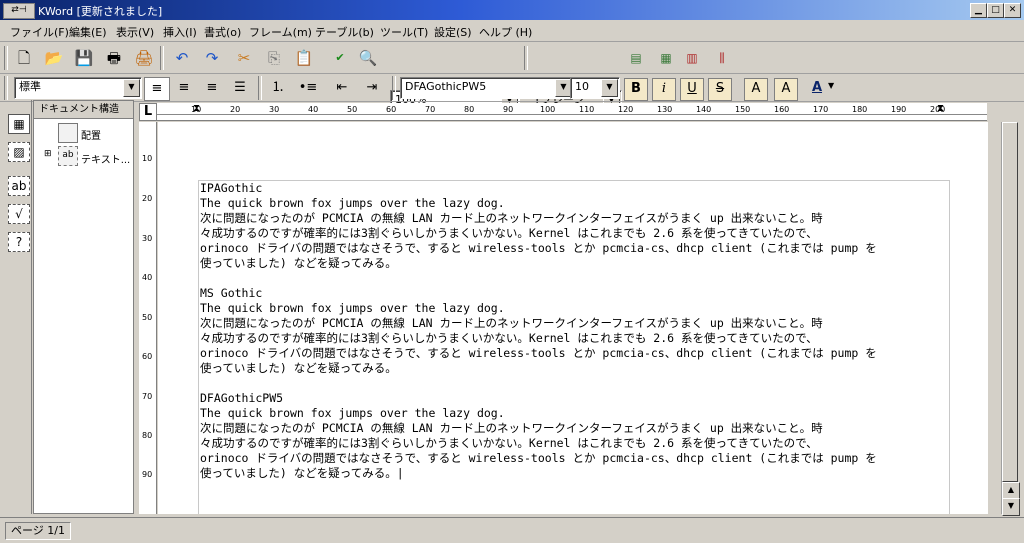 This screenshot has width=1024, height=543. I want to click on increase-indent-icon: ⇥, so click(372, 88).